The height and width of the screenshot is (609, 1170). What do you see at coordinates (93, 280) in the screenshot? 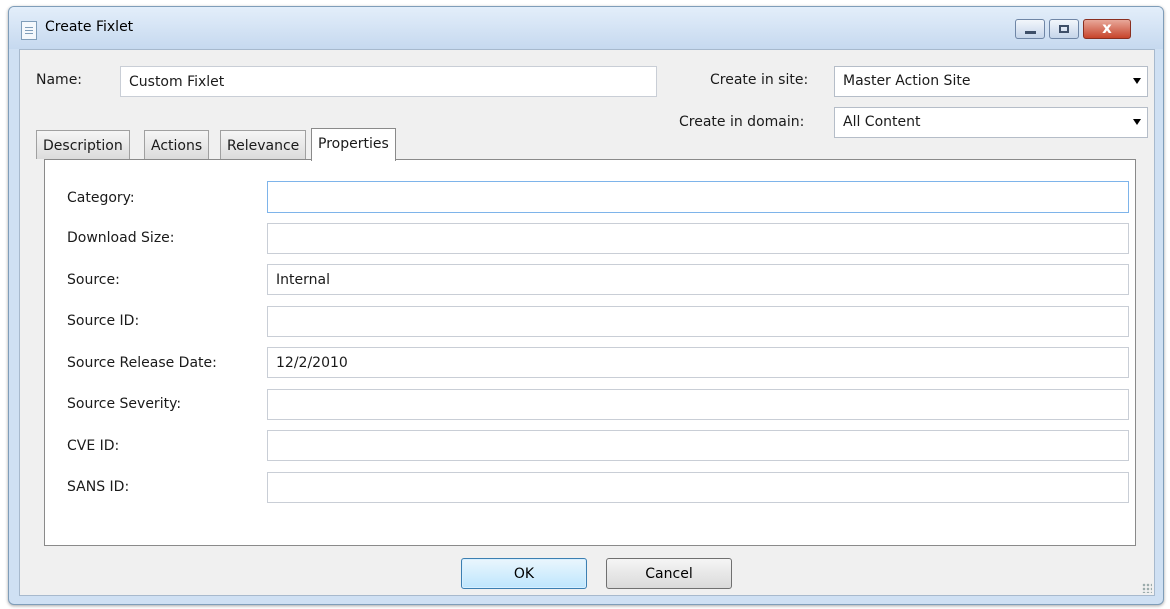
I see `source-label: Source:` at bounding box center [93, 280].